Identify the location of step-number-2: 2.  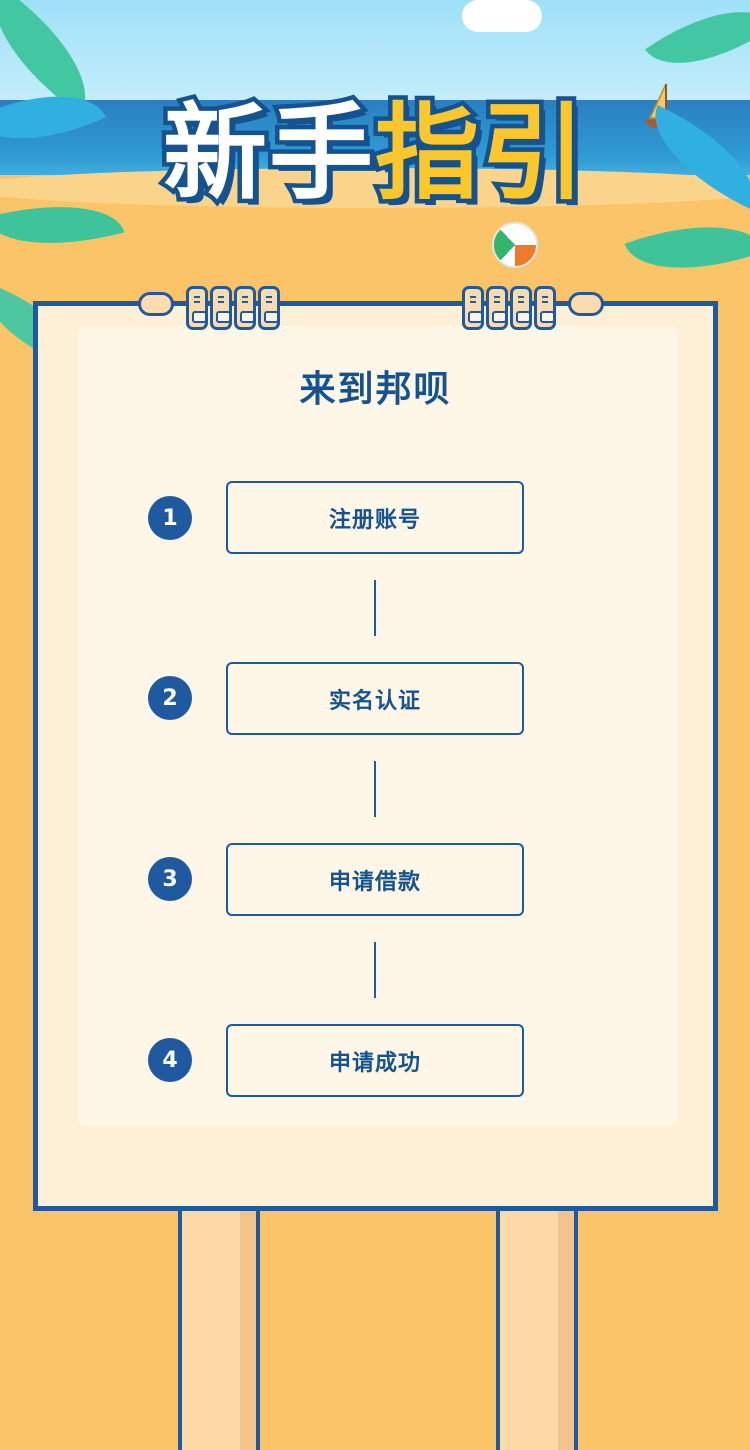
(170, 698).